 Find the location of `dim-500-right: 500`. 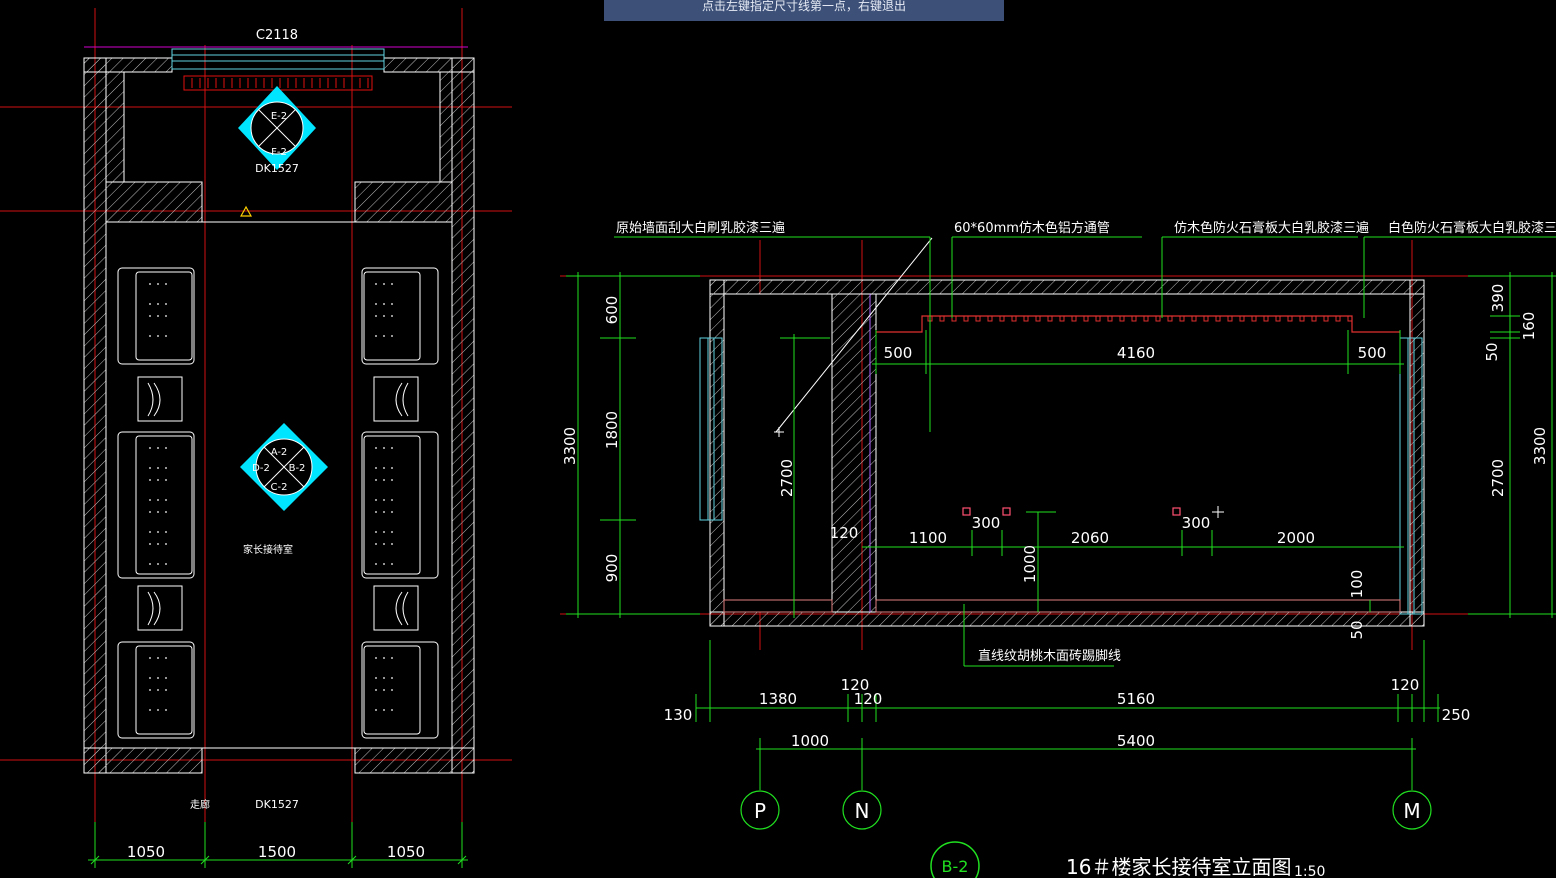

dim-500-right: 500 is located at coordinates (1372, 353).